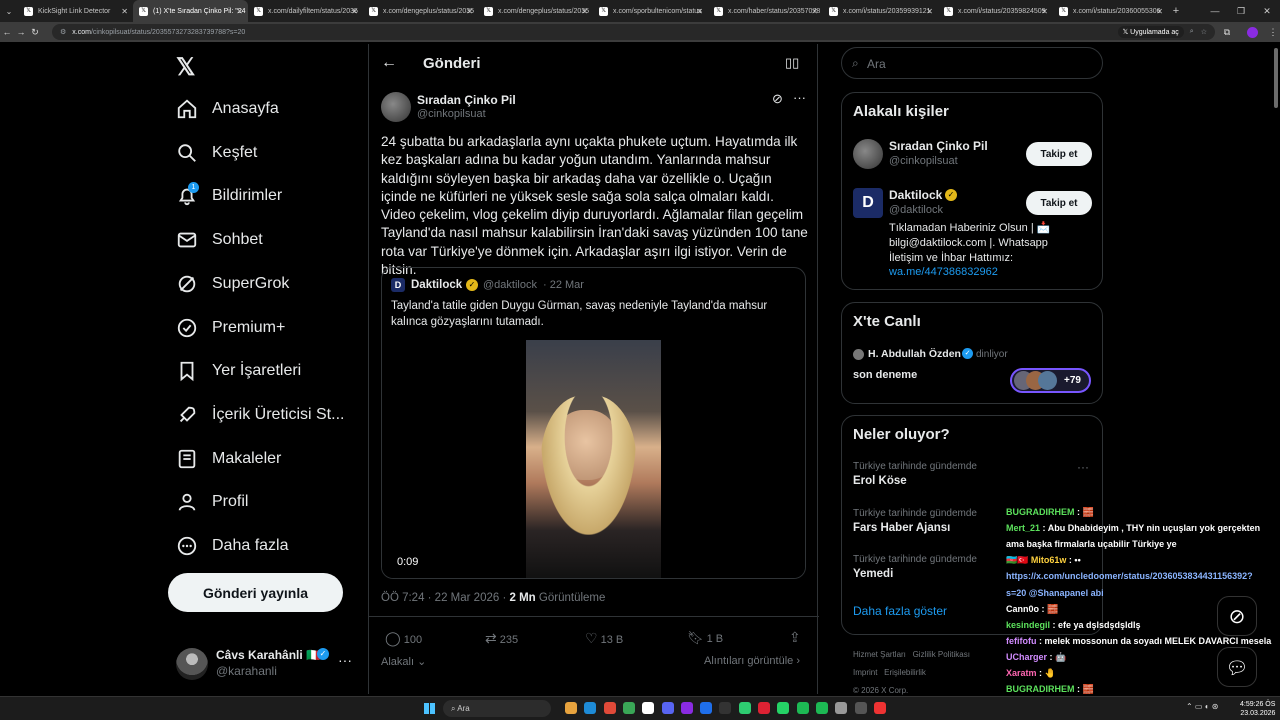 The width and height of the screenshot is (1280, 720). What do you see at coordinates (21, 32) in the screenshot?
I see `forward-icon: →` at bounding box center [21, 32].